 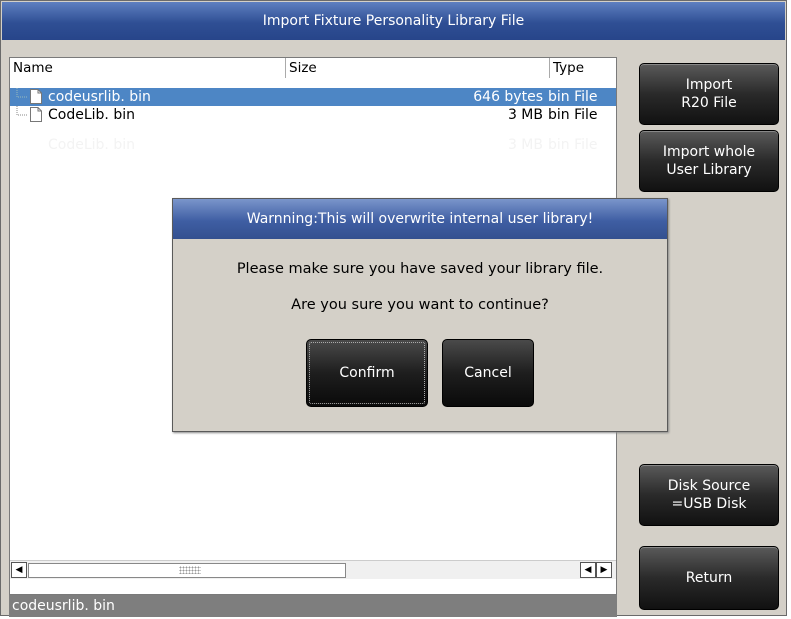 What do you see at coordinates (709, 578) in the screenshot?
I see `return-button: Return` at bounding box center [709, 578].